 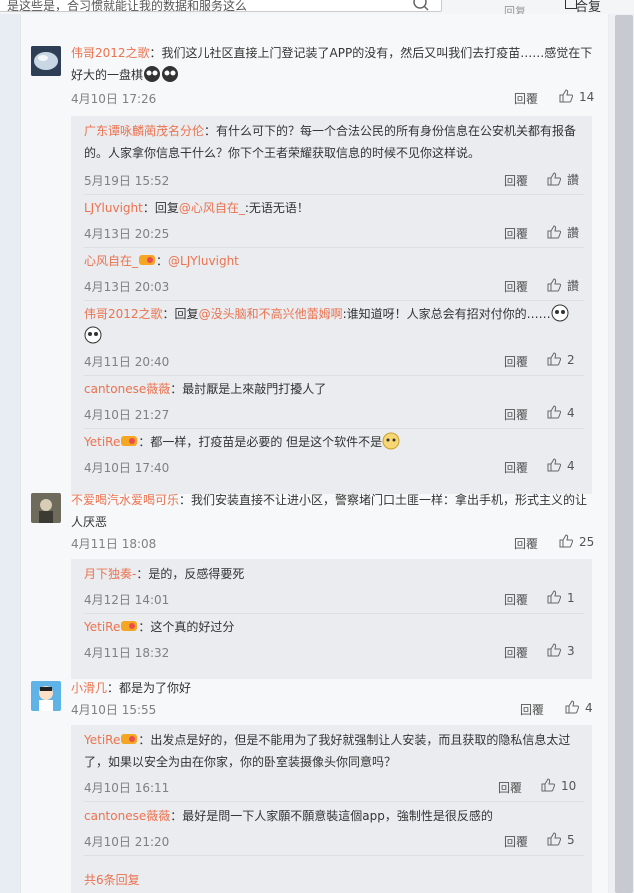 What do you see at coordinates (127, 600) in the screenshot?
I see `reply-time: 4月12日 14:01` at bounding box center [127, 600].